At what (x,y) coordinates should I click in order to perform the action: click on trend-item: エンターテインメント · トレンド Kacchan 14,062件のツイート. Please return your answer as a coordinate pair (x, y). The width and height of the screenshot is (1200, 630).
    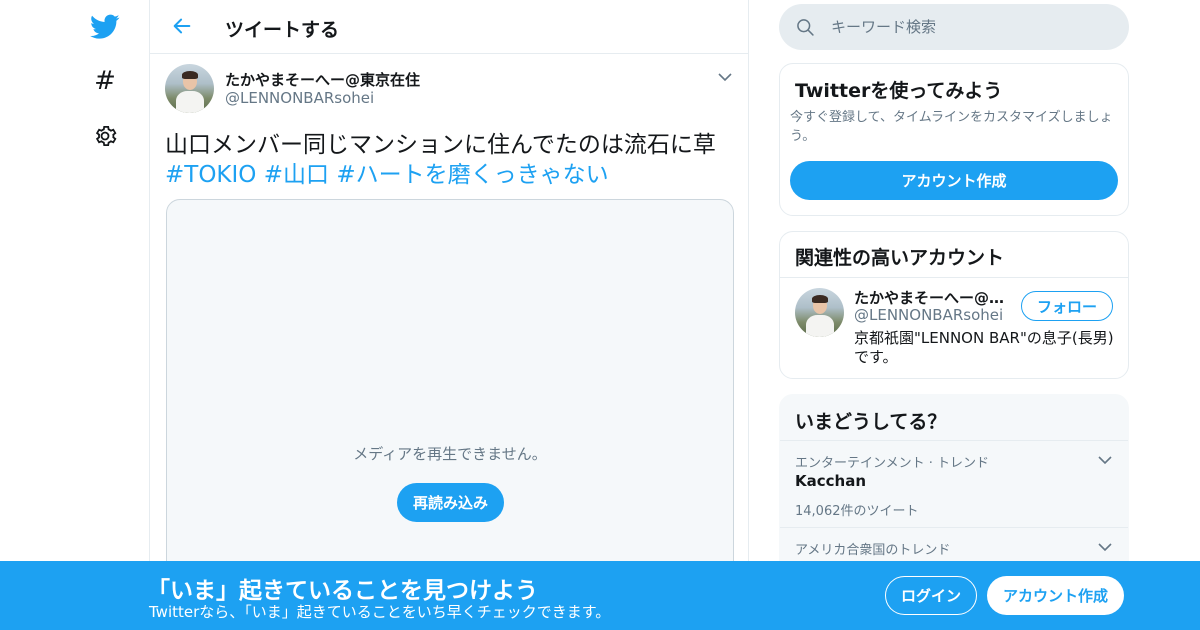
    Looking at the image, I should click on (954, 483).